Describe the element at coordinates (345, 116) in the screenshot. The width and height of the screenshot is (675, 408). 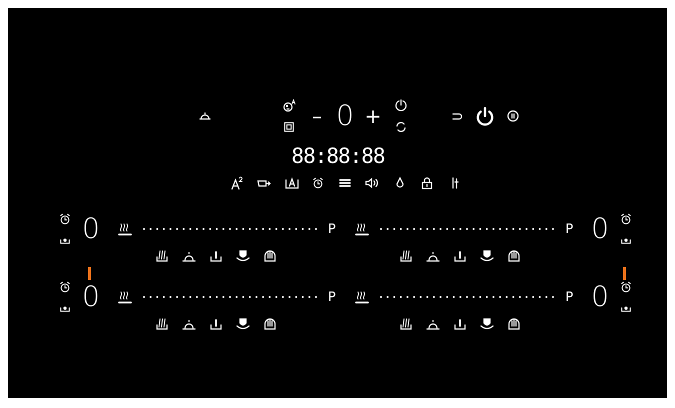
I see `power-display: 0` at that location.